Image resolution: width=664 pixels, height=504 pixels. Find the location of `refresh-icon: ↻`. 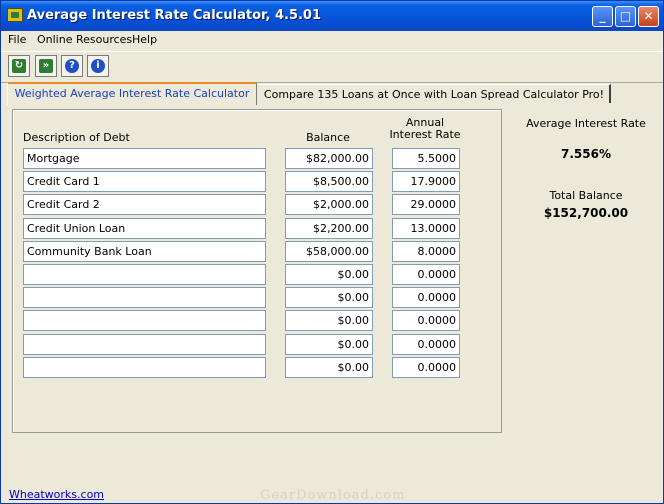

refresh-icon: ↻ is located at coordinates (19, 66).